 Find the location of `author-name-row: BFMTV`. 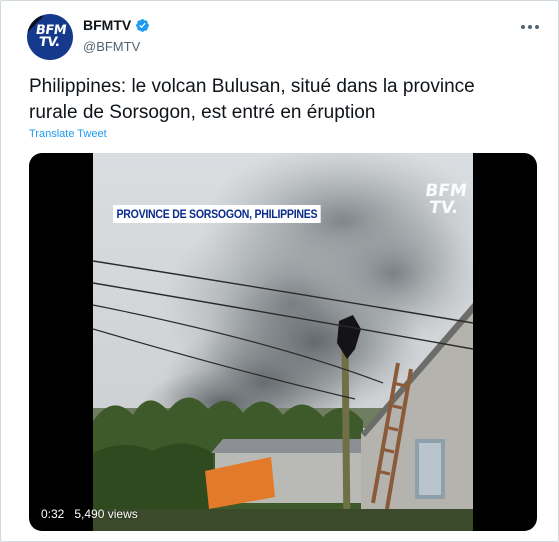

author-name-row: BFMTV is located at coordinates (116, 25).